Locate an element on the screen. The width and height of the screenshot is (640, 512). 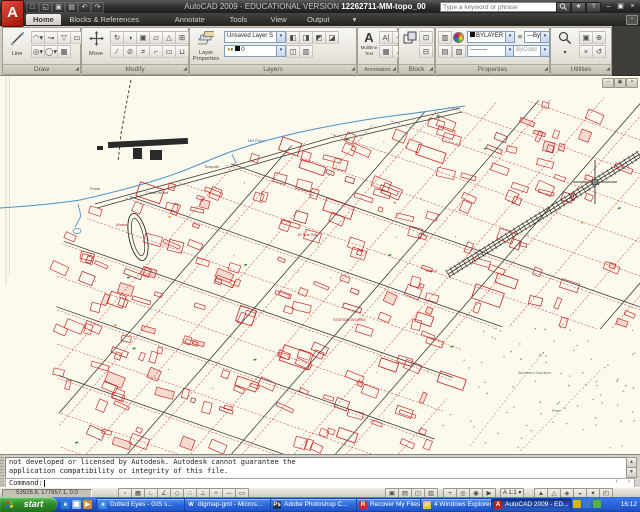
modify-panel: Move Modify ◢ ↻ ◑ ▣ ▱ △ ⊞ ∕ ⊘ ≠ ⌐ ▭ ⊔ is located at coordinates (135, 51).